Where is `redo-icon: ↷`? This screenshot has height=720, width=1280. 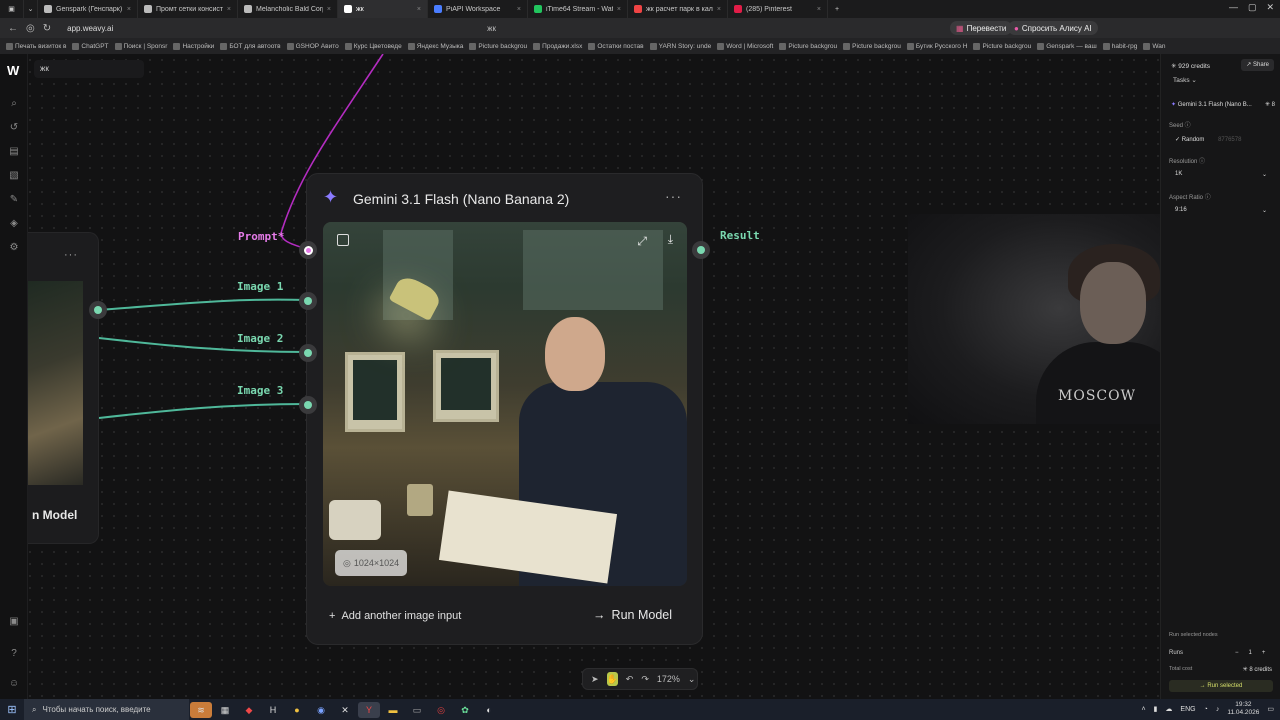 redo-icon: ↷ is located at coordinates (645, 679).